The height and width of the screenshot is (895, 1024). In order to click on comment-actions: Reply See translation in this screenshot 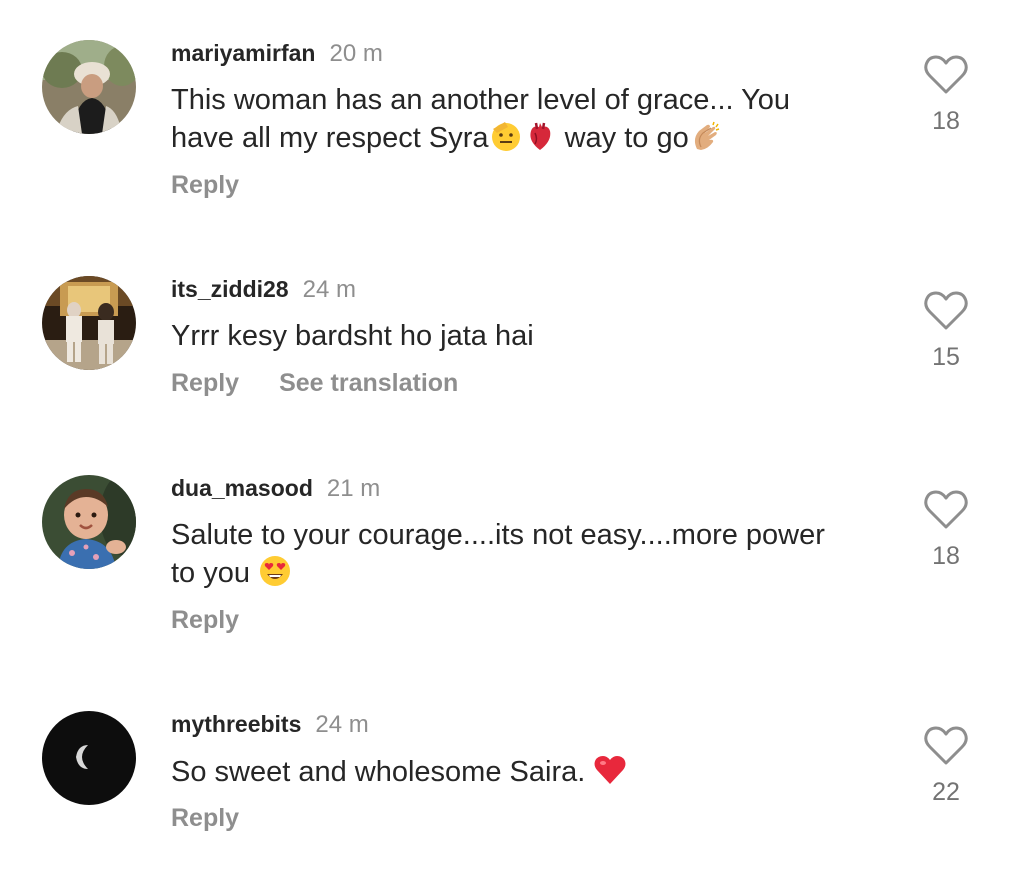, I will do `click(314, 383)`.